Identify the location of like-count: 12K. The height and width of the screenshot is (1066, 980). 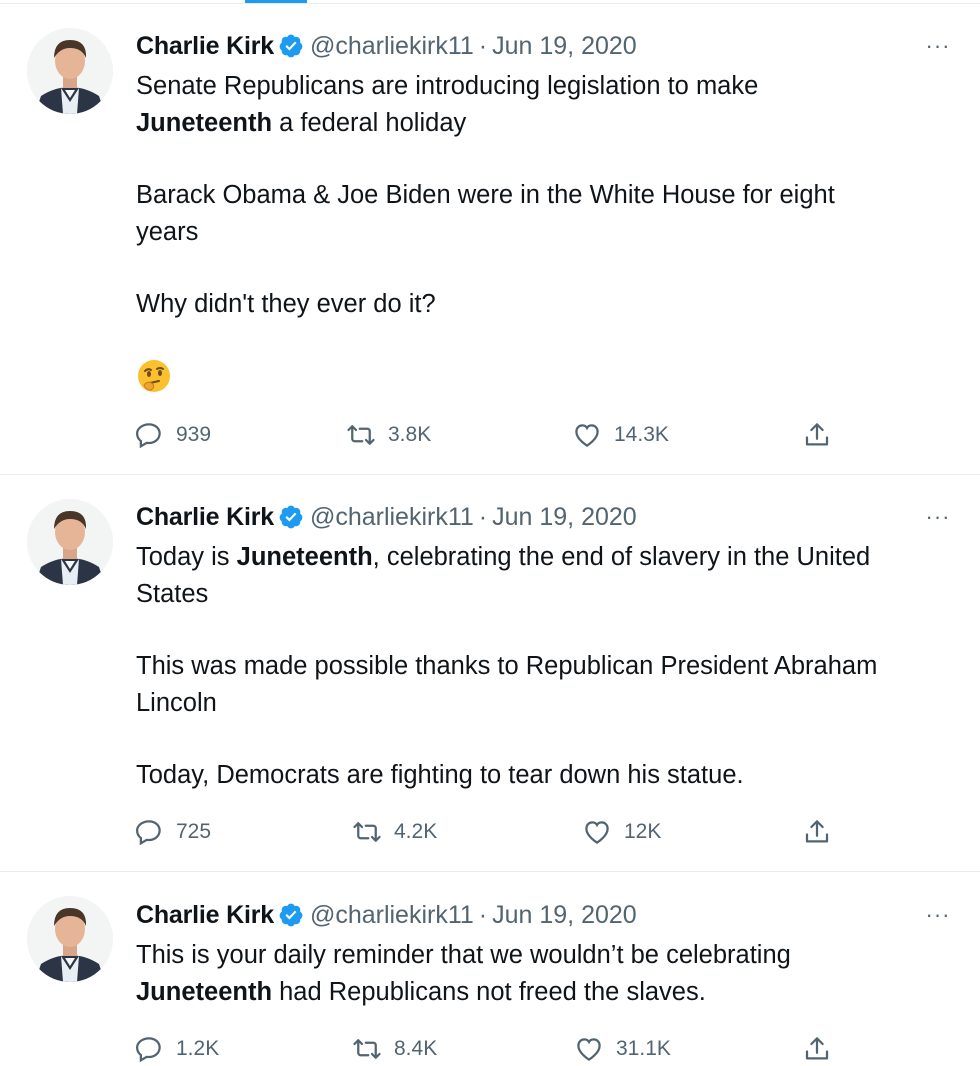
(643, 831).